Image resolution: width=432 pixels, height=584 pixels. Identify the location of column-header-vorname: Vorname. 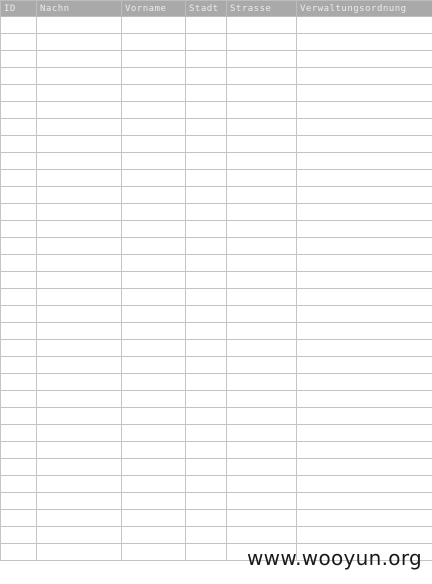
(153, 8).